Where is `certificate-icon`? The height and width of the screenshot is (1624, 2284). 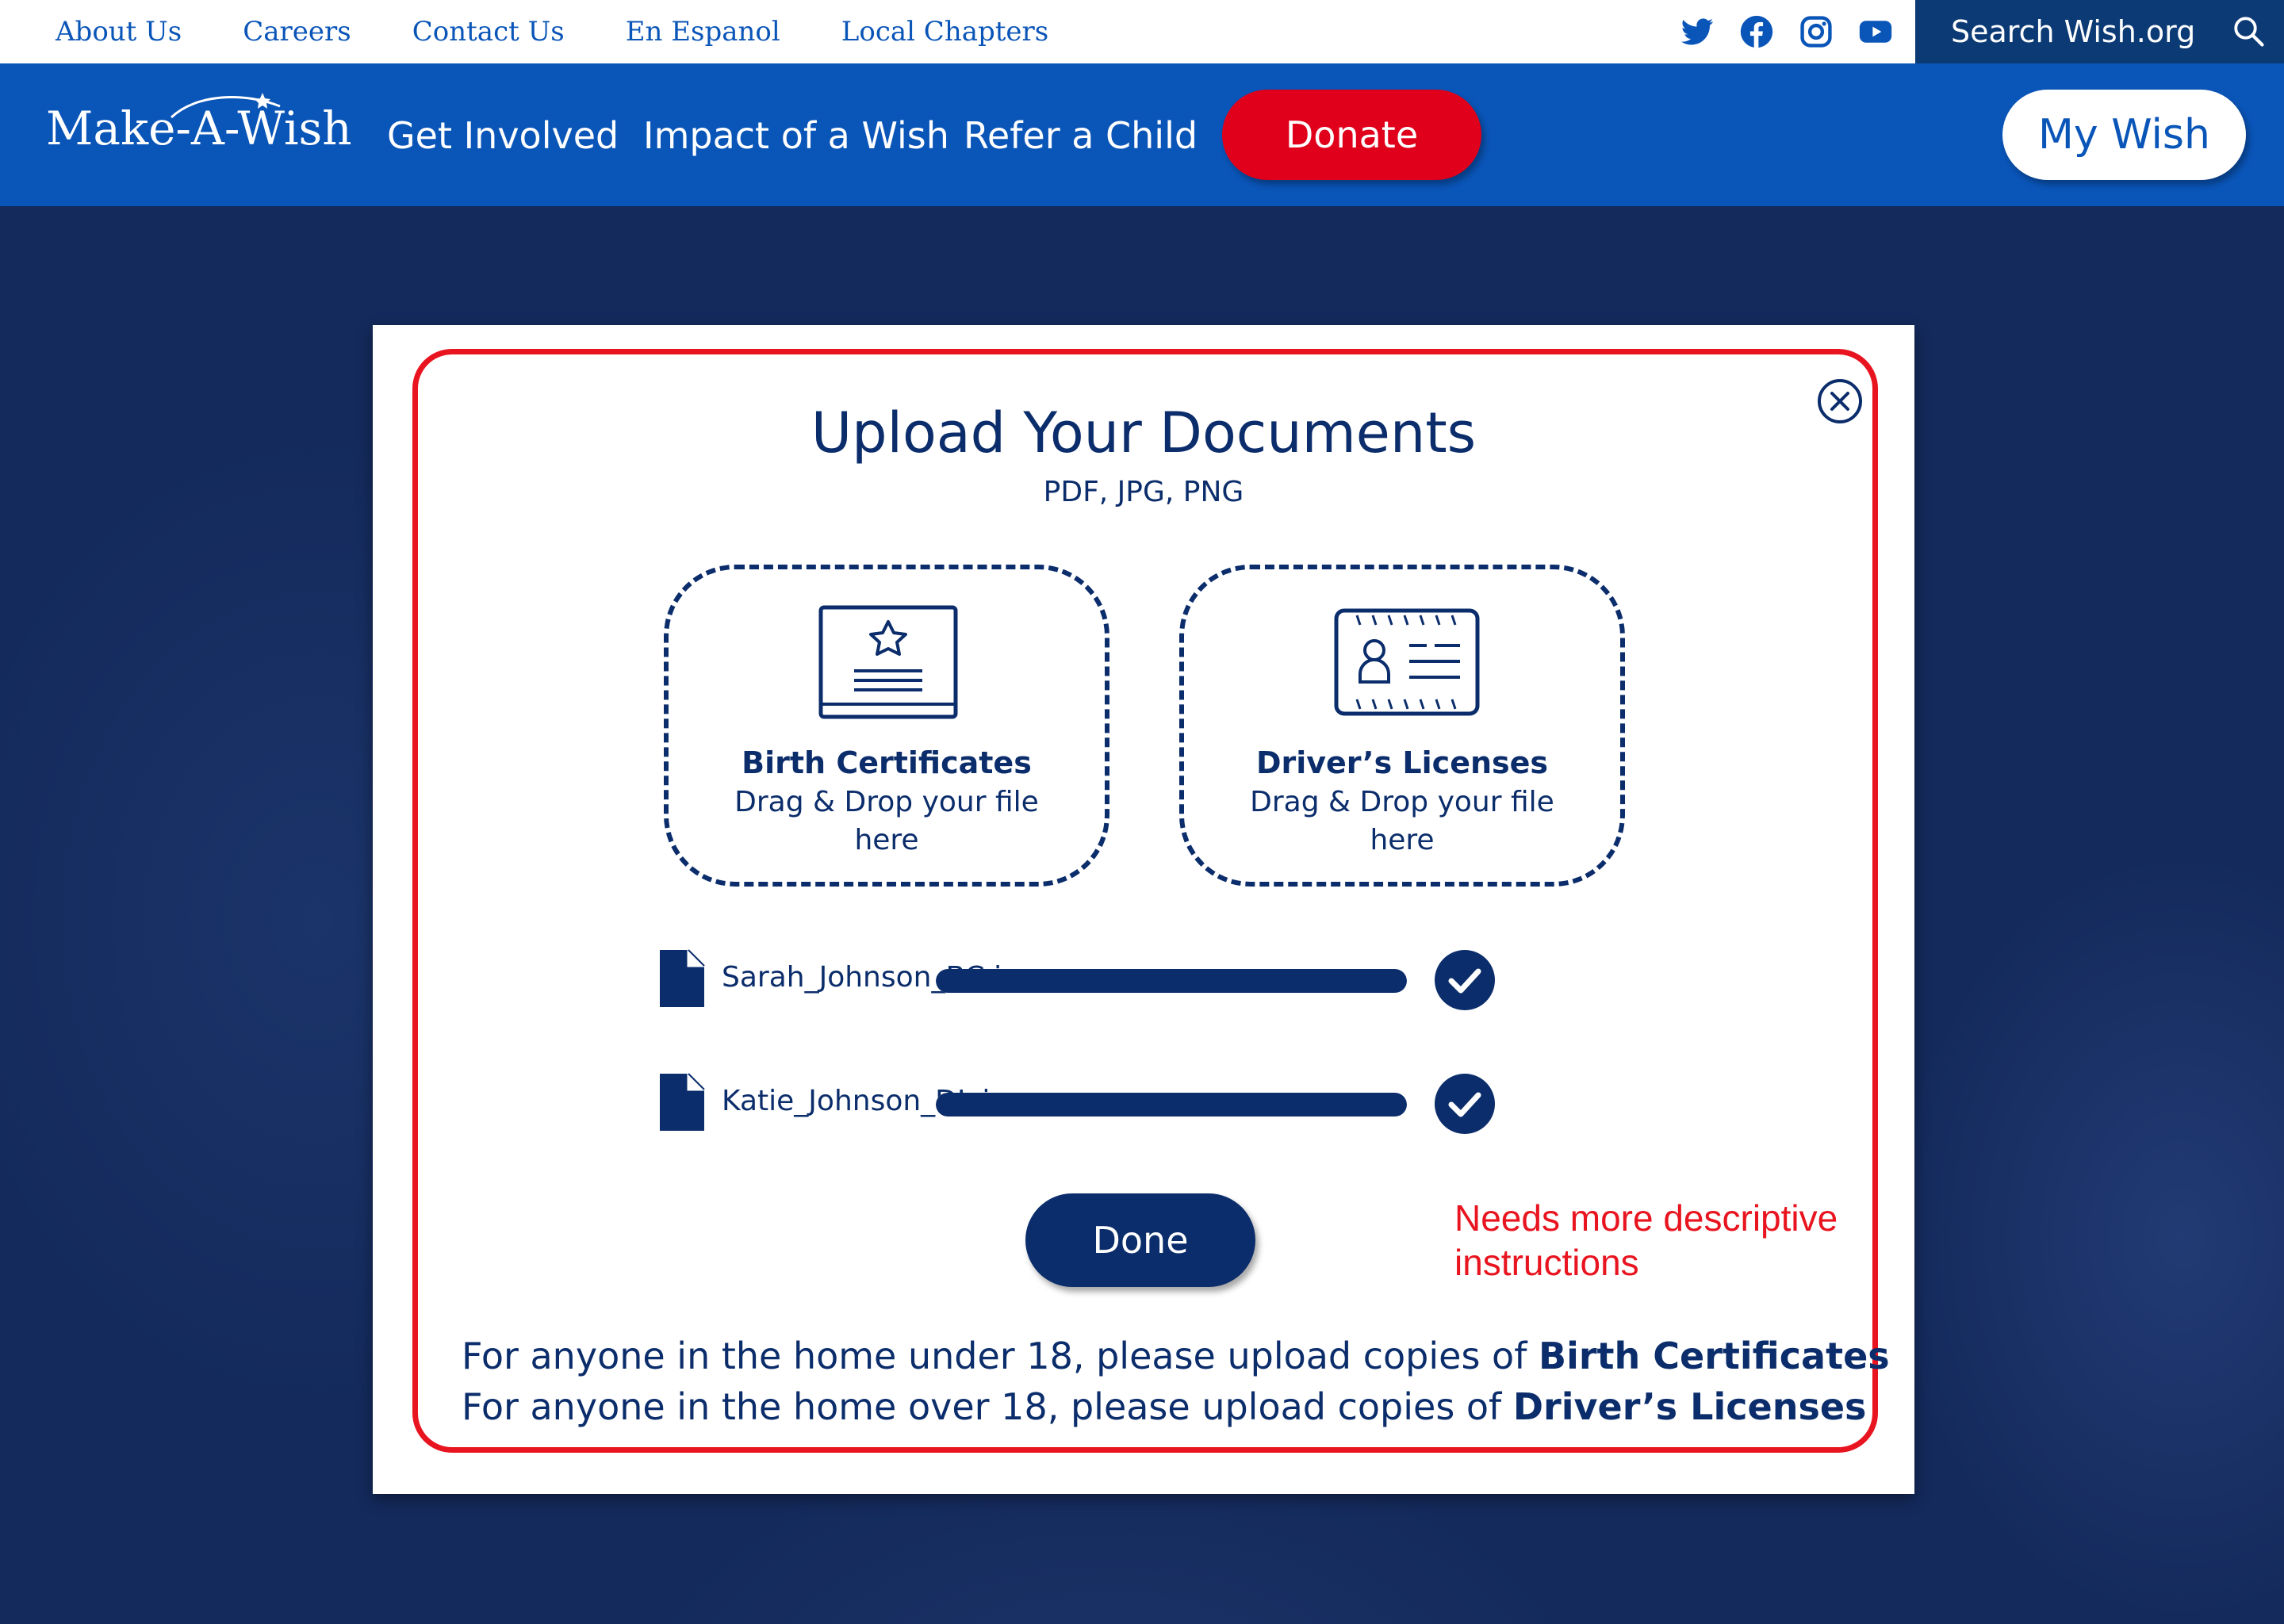
certificate-icon is located at coordinates (888, 662).